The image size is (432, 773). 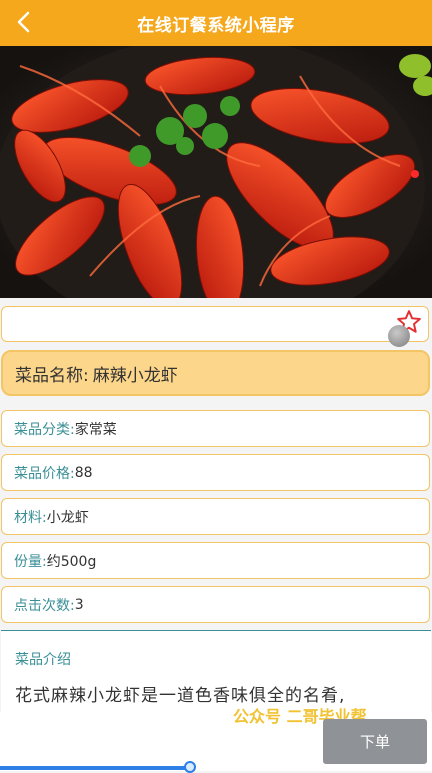 What do you see at coordinates (215, 560) in the screenshot?
I see `portion-row: 份量: 约500g` at bounding box center [215, 560].